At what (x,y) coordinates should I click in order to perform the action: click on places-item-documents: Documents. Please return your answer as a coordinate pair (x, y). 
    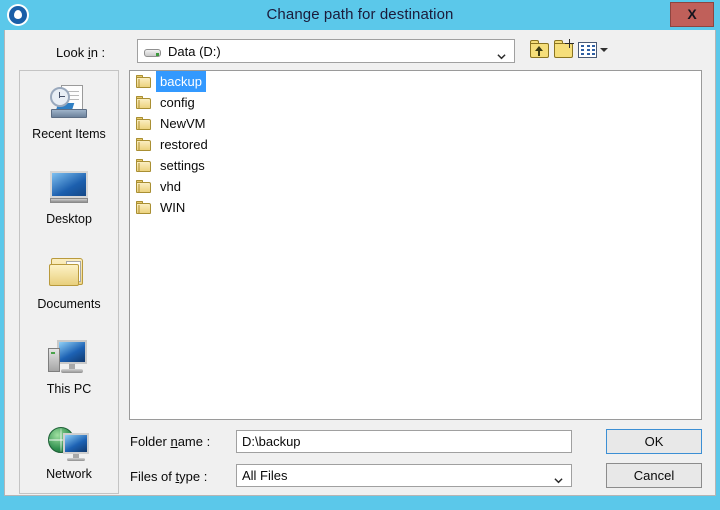
    Looking at the image, I should click on (69, 285).